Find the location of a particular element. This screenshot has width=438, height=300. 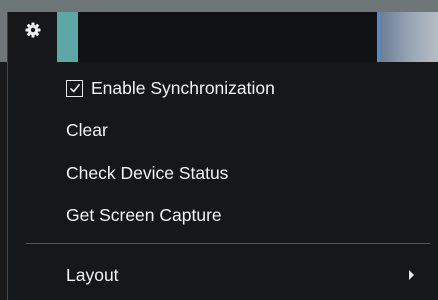

menu-separator is located at coordinates (228, 243).